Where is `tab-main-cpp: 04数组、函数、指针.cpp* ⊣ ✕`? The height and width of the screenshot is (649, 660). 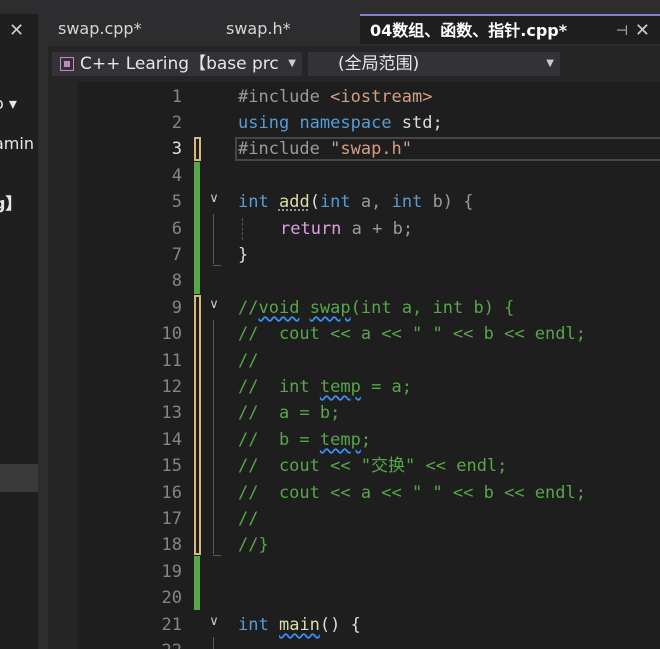 tab-main-cpp: 04数组、函数、指针.cpp* ⊣ ✕ is located at coordinates (510, 29).